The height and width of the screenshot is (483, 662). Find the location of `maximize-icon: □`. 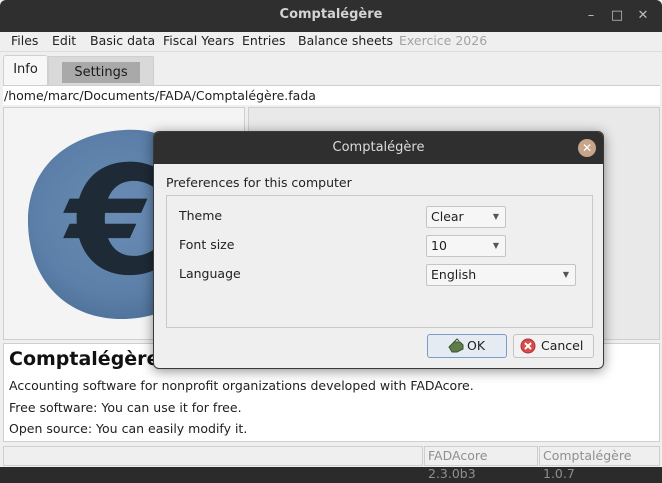

maximize-icon: □ is located at coordinates (617, 16).